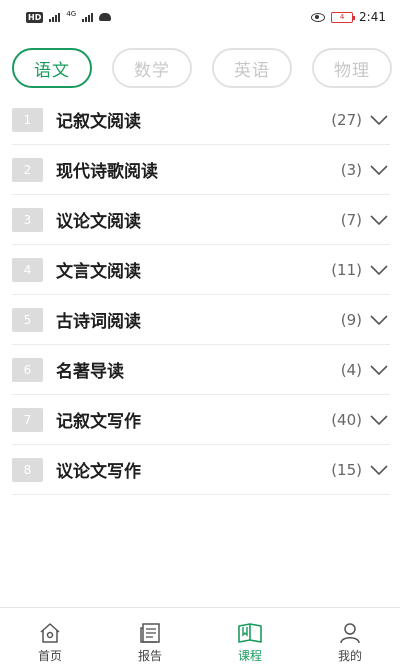 Image resolution: width=400 pixels, height=666 pixels. Describe the element at coordinates (105, 17) in the screenshot. I see `cloud-icon` at that location.